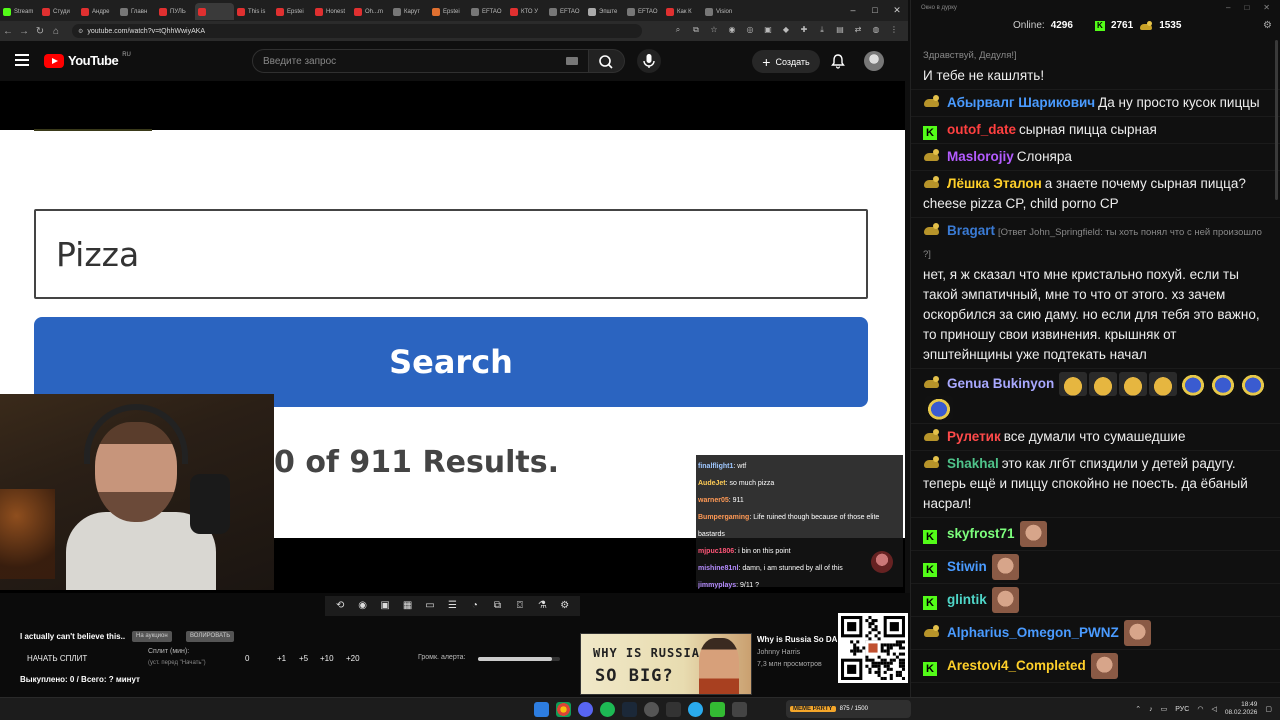 This screenshot has height=720, width=1280. Describe the element at coordinates (682, 11) in the screenshot. I see `browser-tab: Как К` at that location.